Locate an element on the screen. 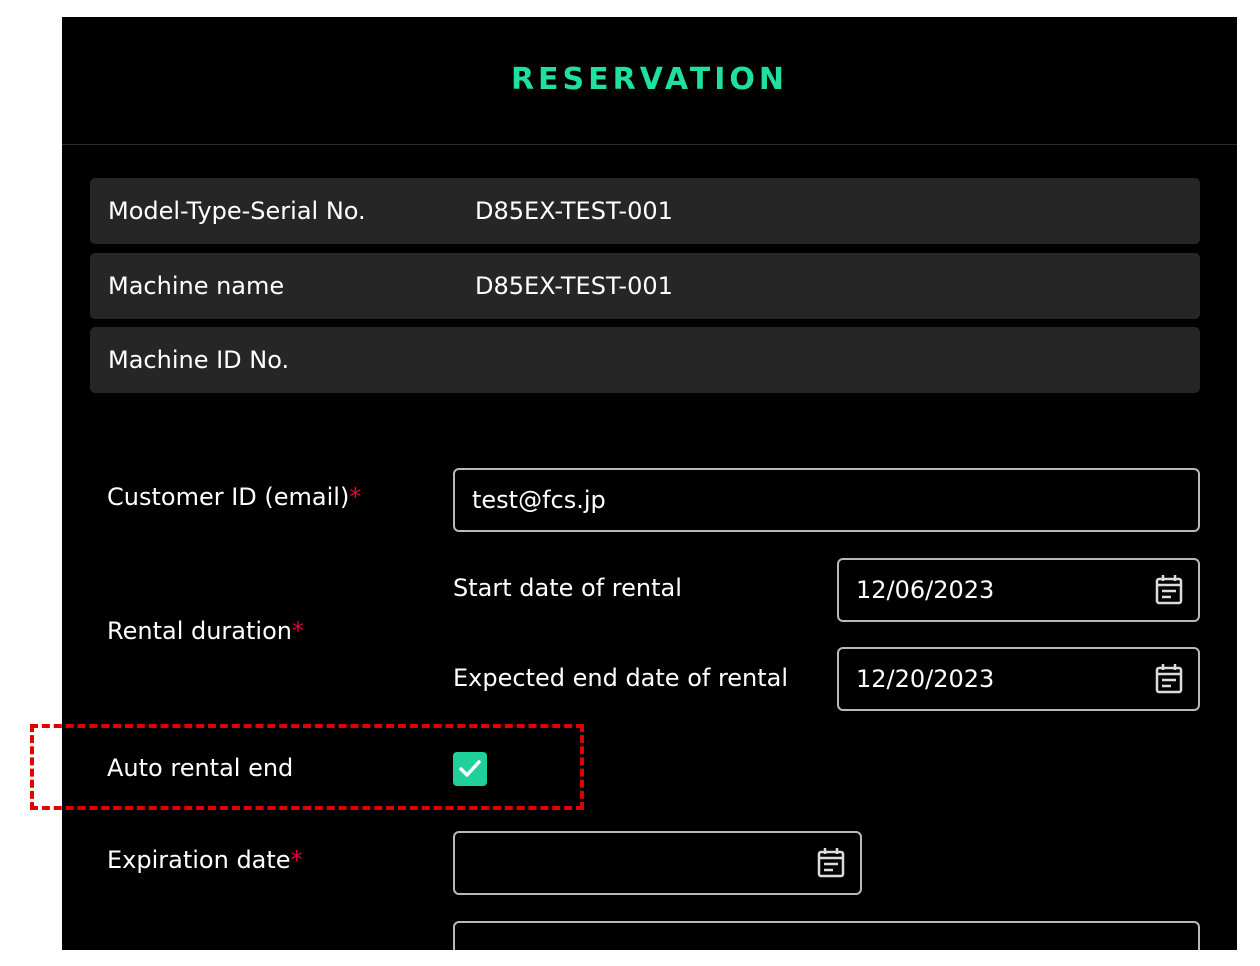 The height and width of the screenshot is (966, 1260). info-row-machine-name: Machine name D85EX-TEST-001 is located at coordinates (645, 286).